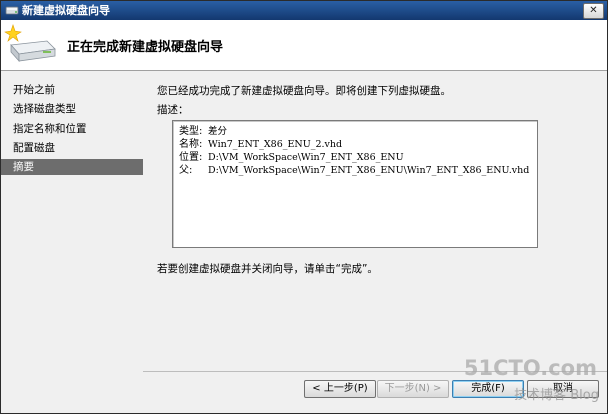  I want to click on summary-value: D:\VM_WorkSpace\Win7_ENT_X86_ENU, so click(306, 157).